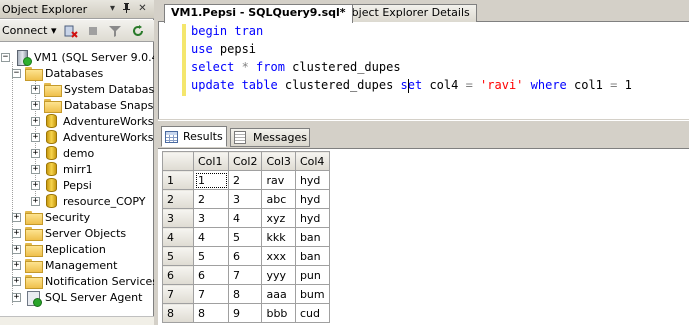 This screenshot has width=689, height=325. I want to click on tree-node-security: + Security, so click(51, 217).